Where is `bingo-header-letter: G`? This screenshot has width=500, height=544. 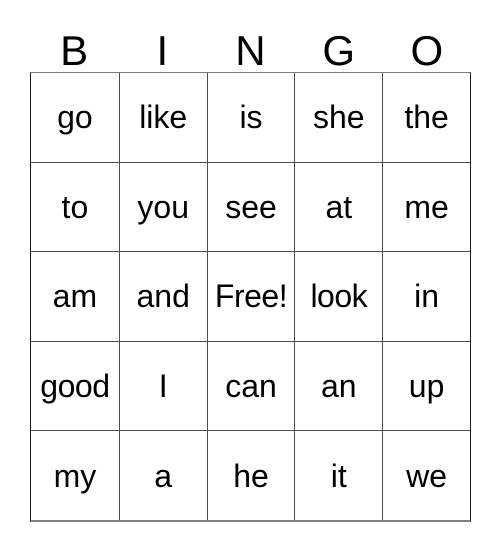
bingo-header-letter: G is located at coordinates (338, 50).